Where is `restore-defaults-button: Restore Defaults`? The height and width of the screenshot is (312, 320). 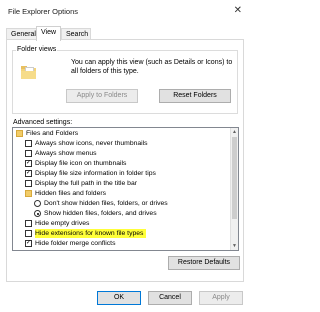
restore-defaults-button: Restore Defaults is located at coordinates (204, 263).